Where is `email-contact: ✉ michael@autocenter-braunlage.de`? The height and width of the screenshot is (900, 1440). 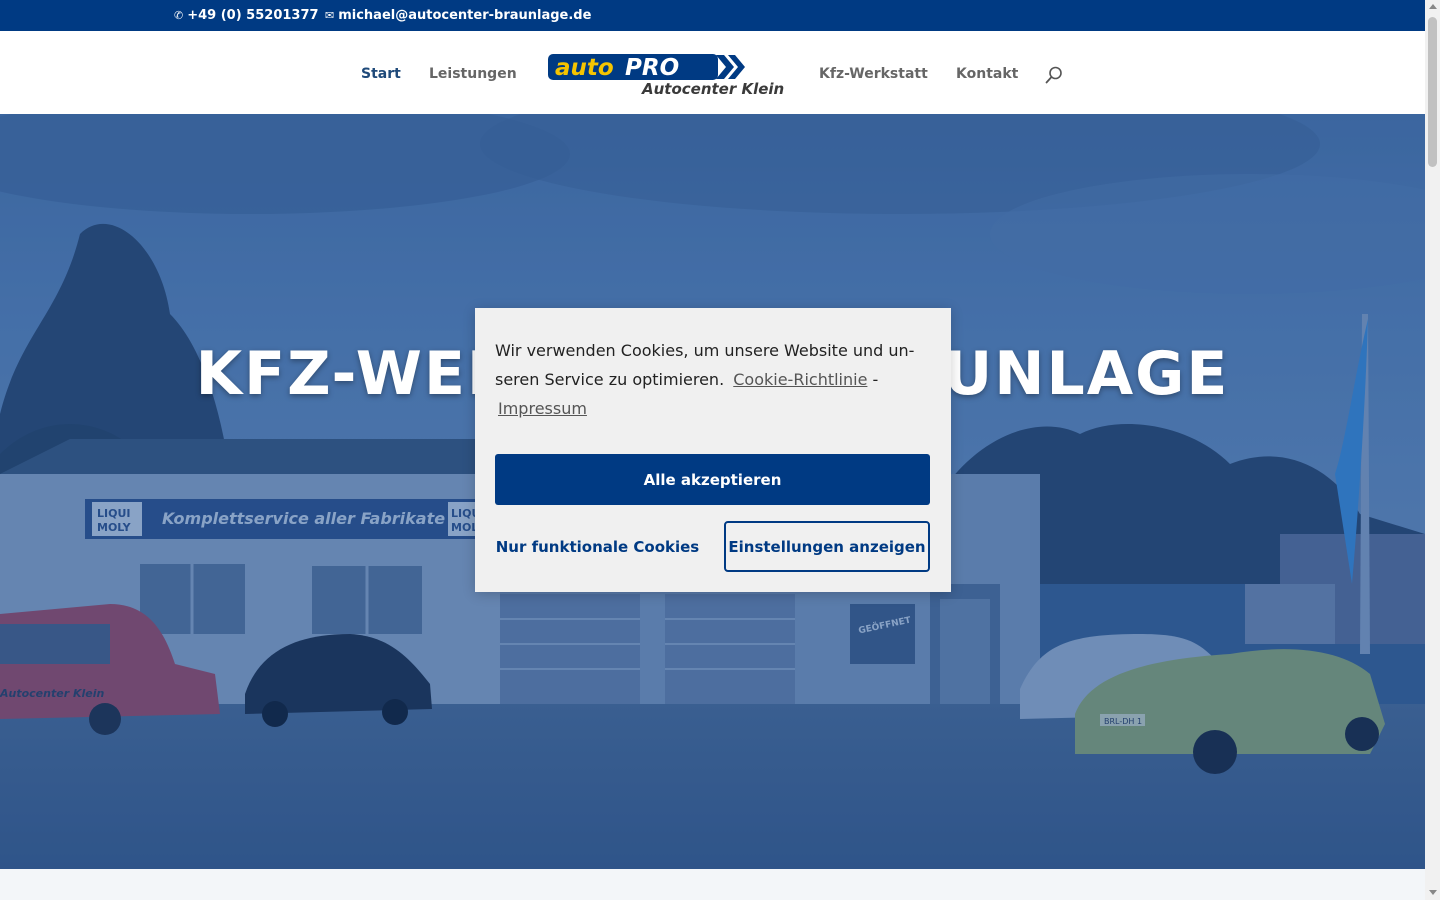 email-contact: ✉ michael@autocenter-braunlage.de is located at coordinates (458, 15).